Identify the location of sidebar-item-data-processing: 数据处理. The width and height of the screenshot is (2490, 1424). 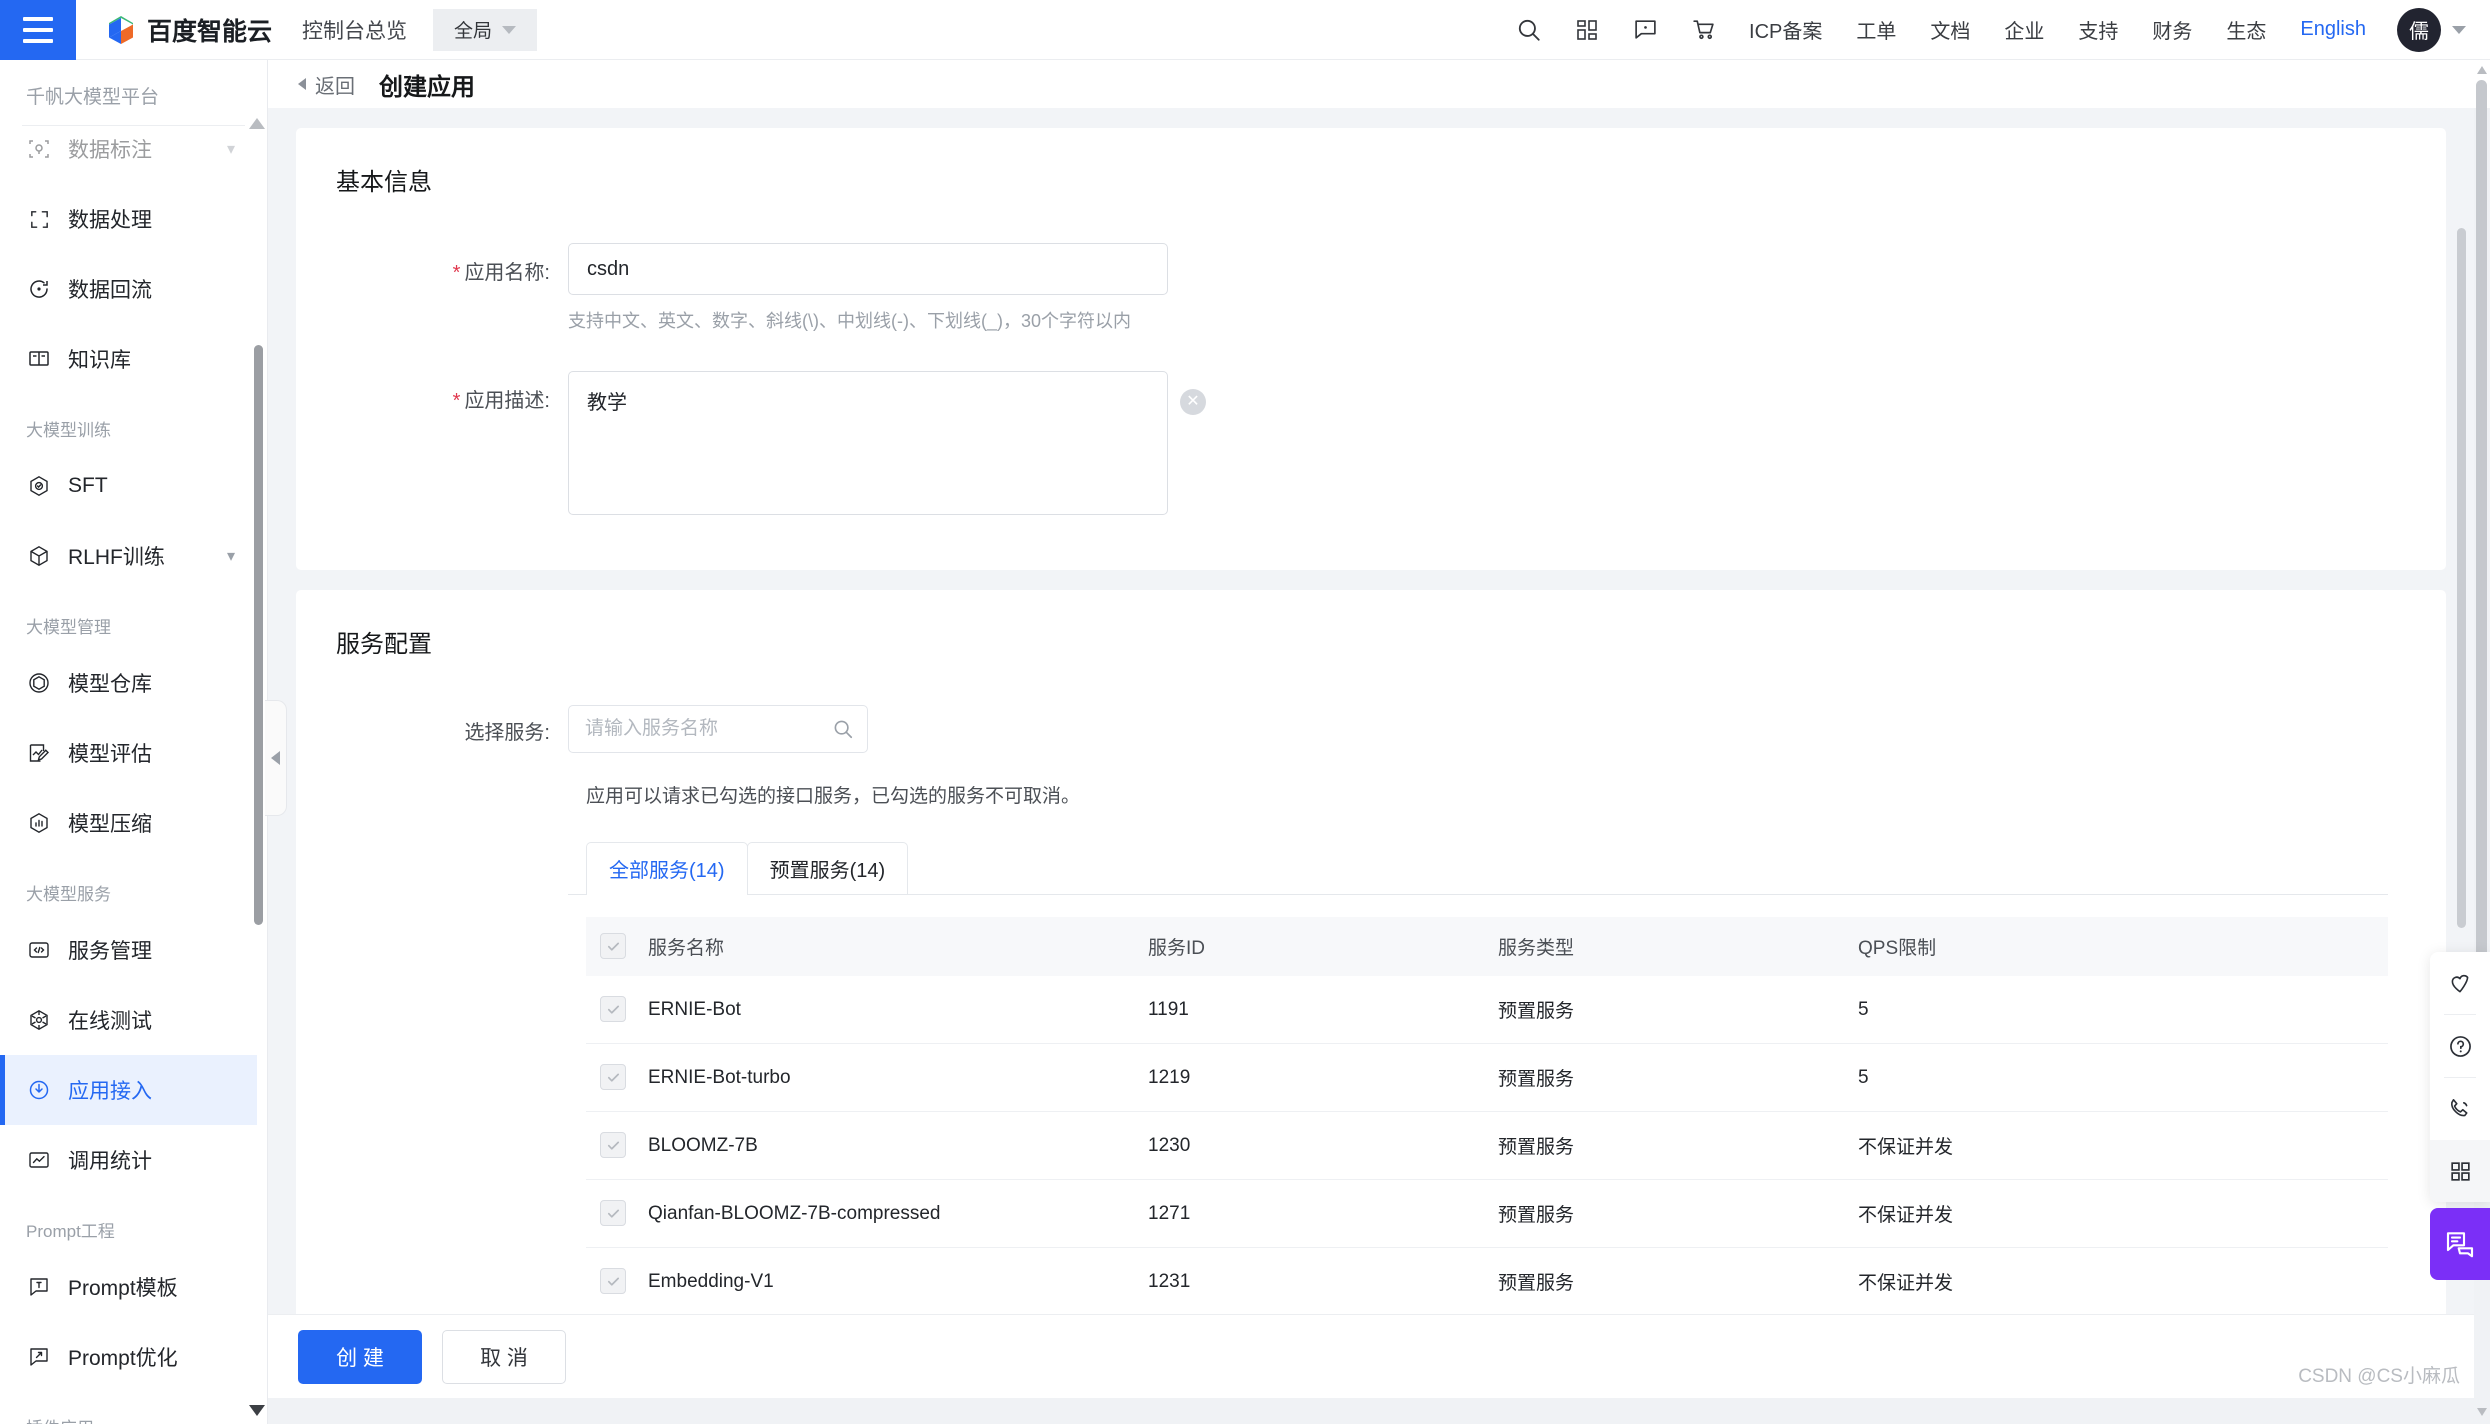
(128, 219).